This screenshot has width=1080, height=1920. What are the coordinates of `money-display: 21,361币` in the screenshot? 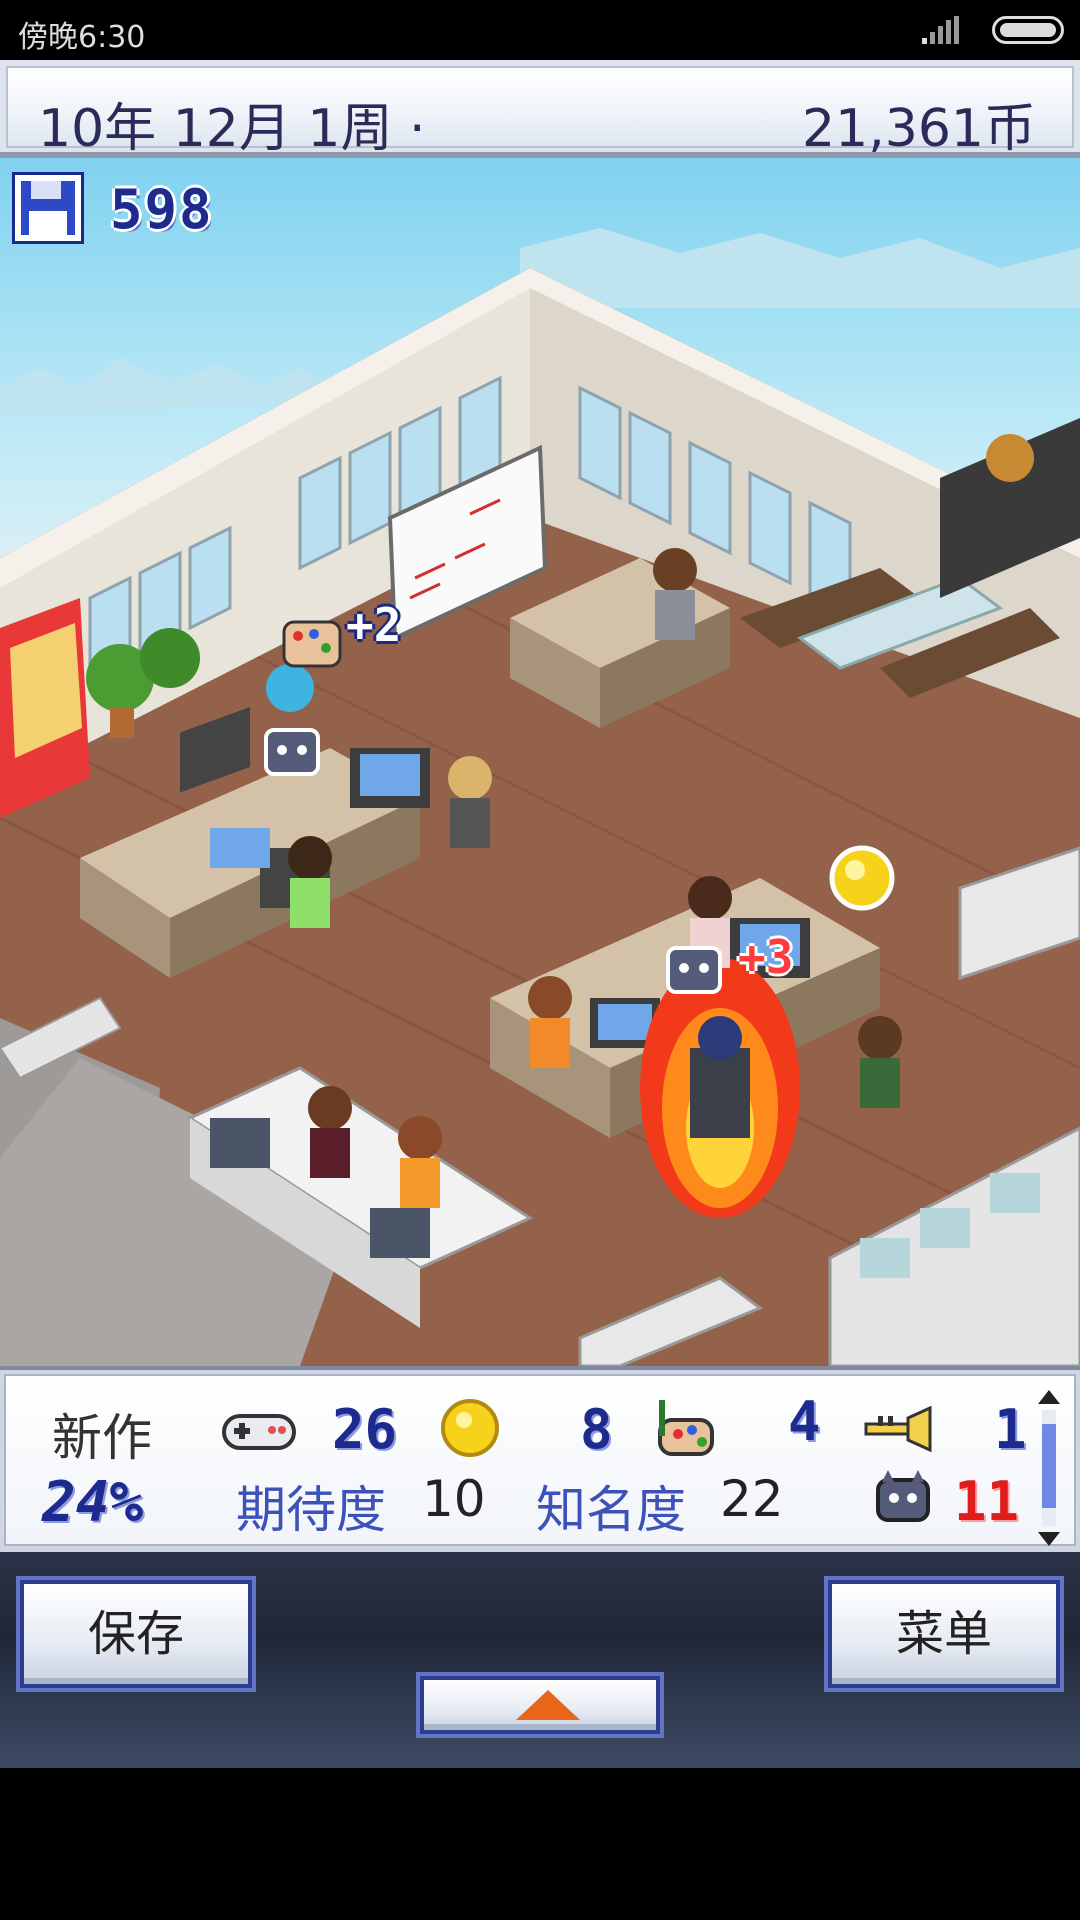 It's located at (919, 129).